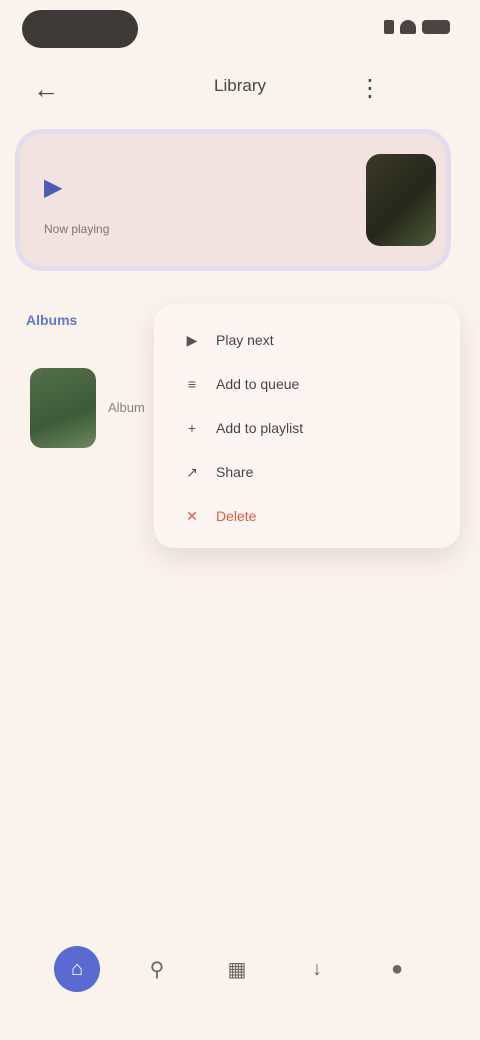 The image size is (480, 1040). I want to click on album-cover-art, so click(63, 408).